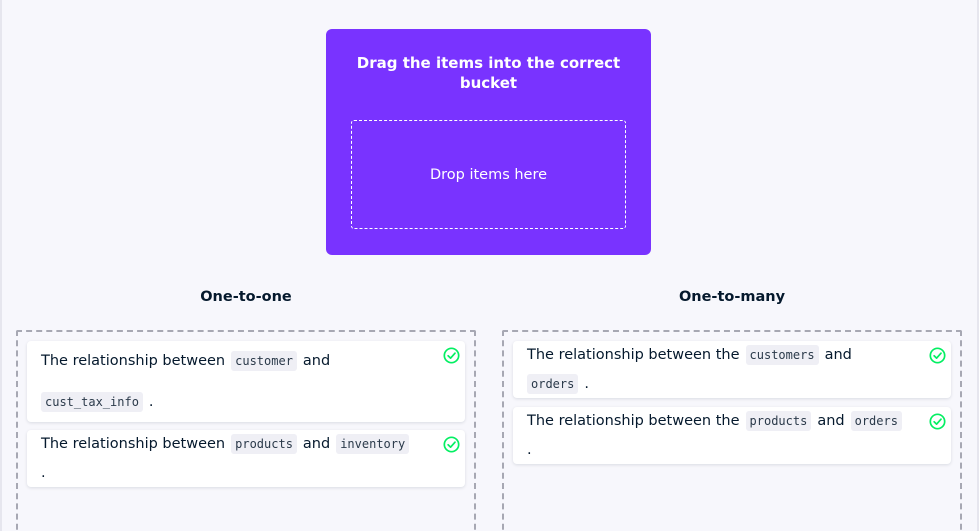 The width and height of the screenshot is (979, 531). I want to click on source-drop-zone: Drop items here, so click(488, 174).